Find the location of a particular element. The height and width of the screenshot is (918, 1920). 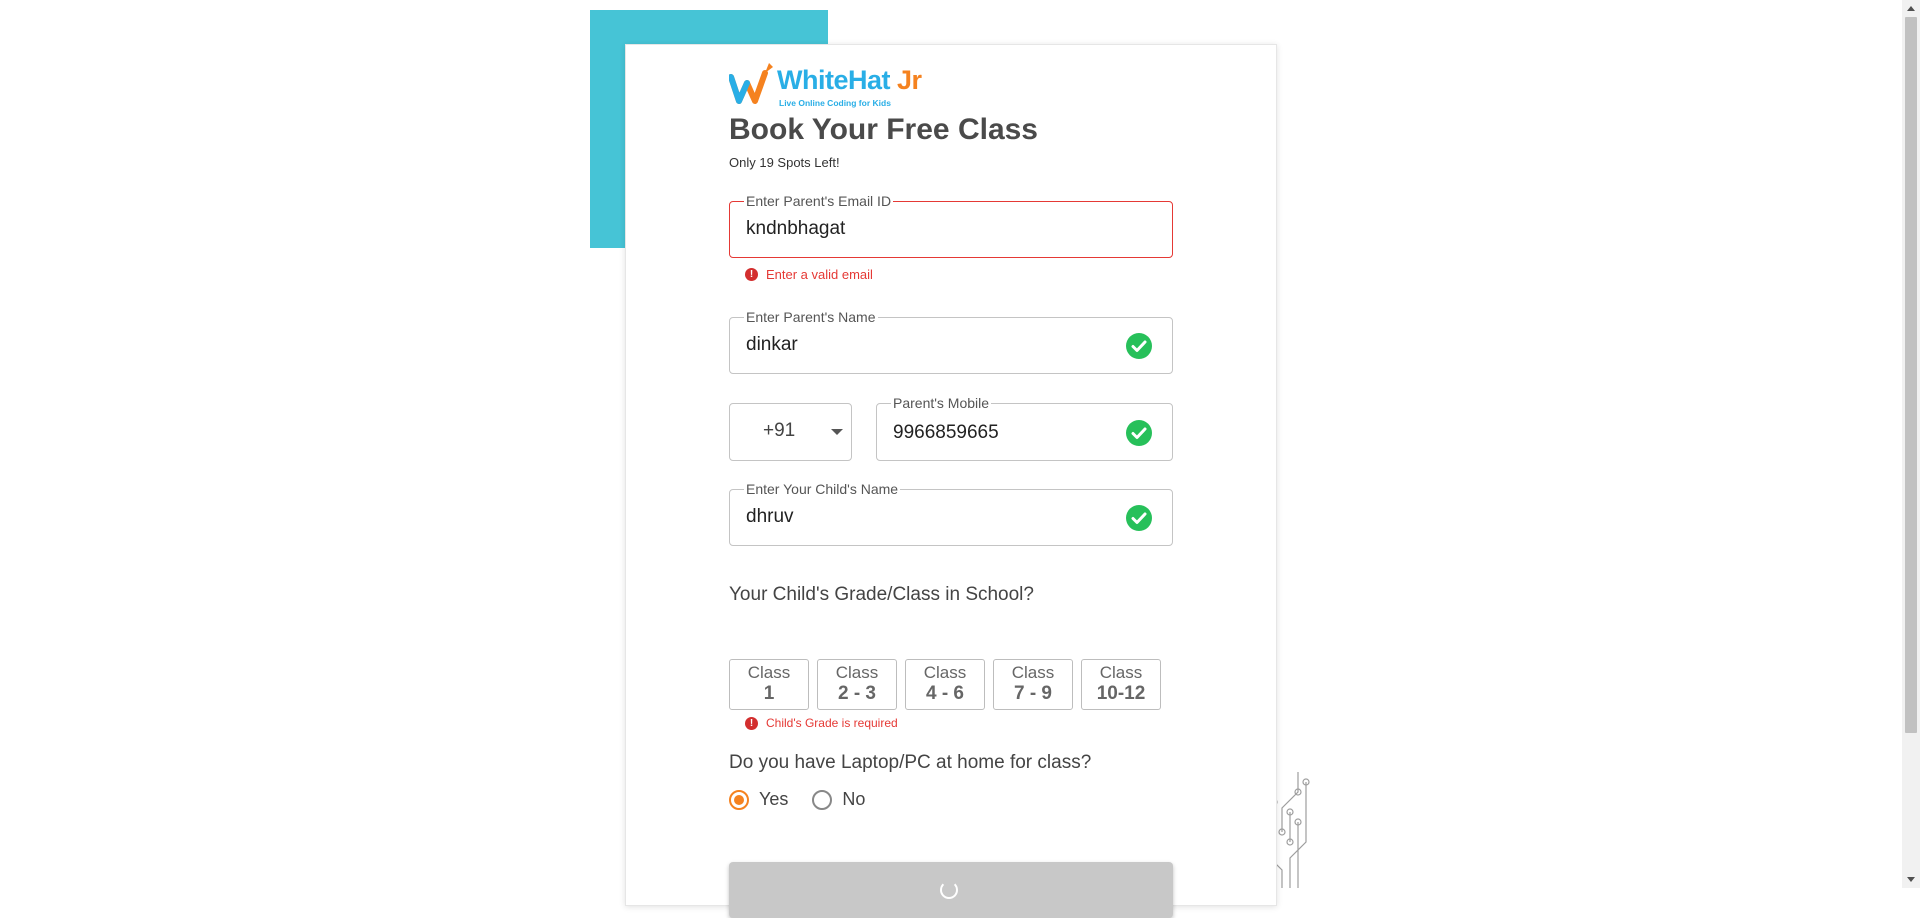

grade-option-4-6: Class 4 - 6 is located at coordinates (945, 684).